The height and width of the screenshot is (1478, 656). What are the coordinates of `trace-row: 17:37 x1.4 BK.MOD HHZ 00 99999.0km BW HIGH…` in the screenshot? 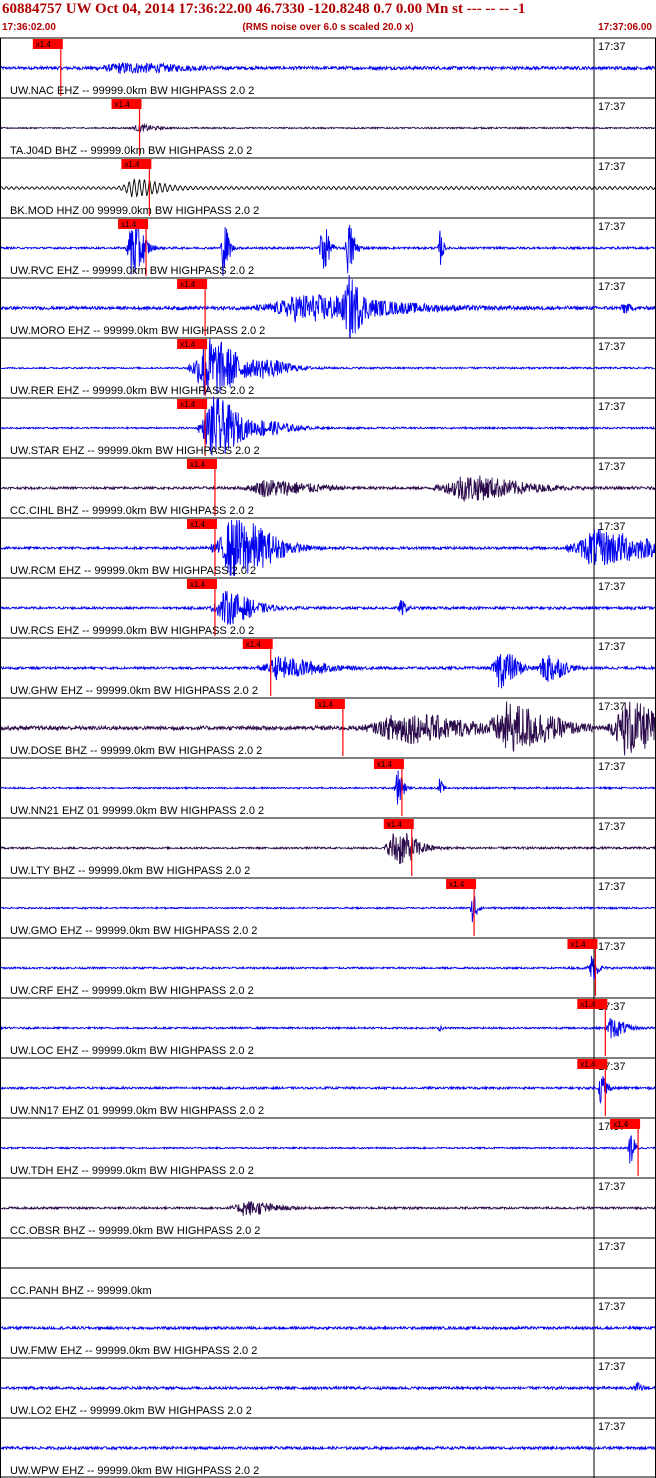 It's located at (328, 187).